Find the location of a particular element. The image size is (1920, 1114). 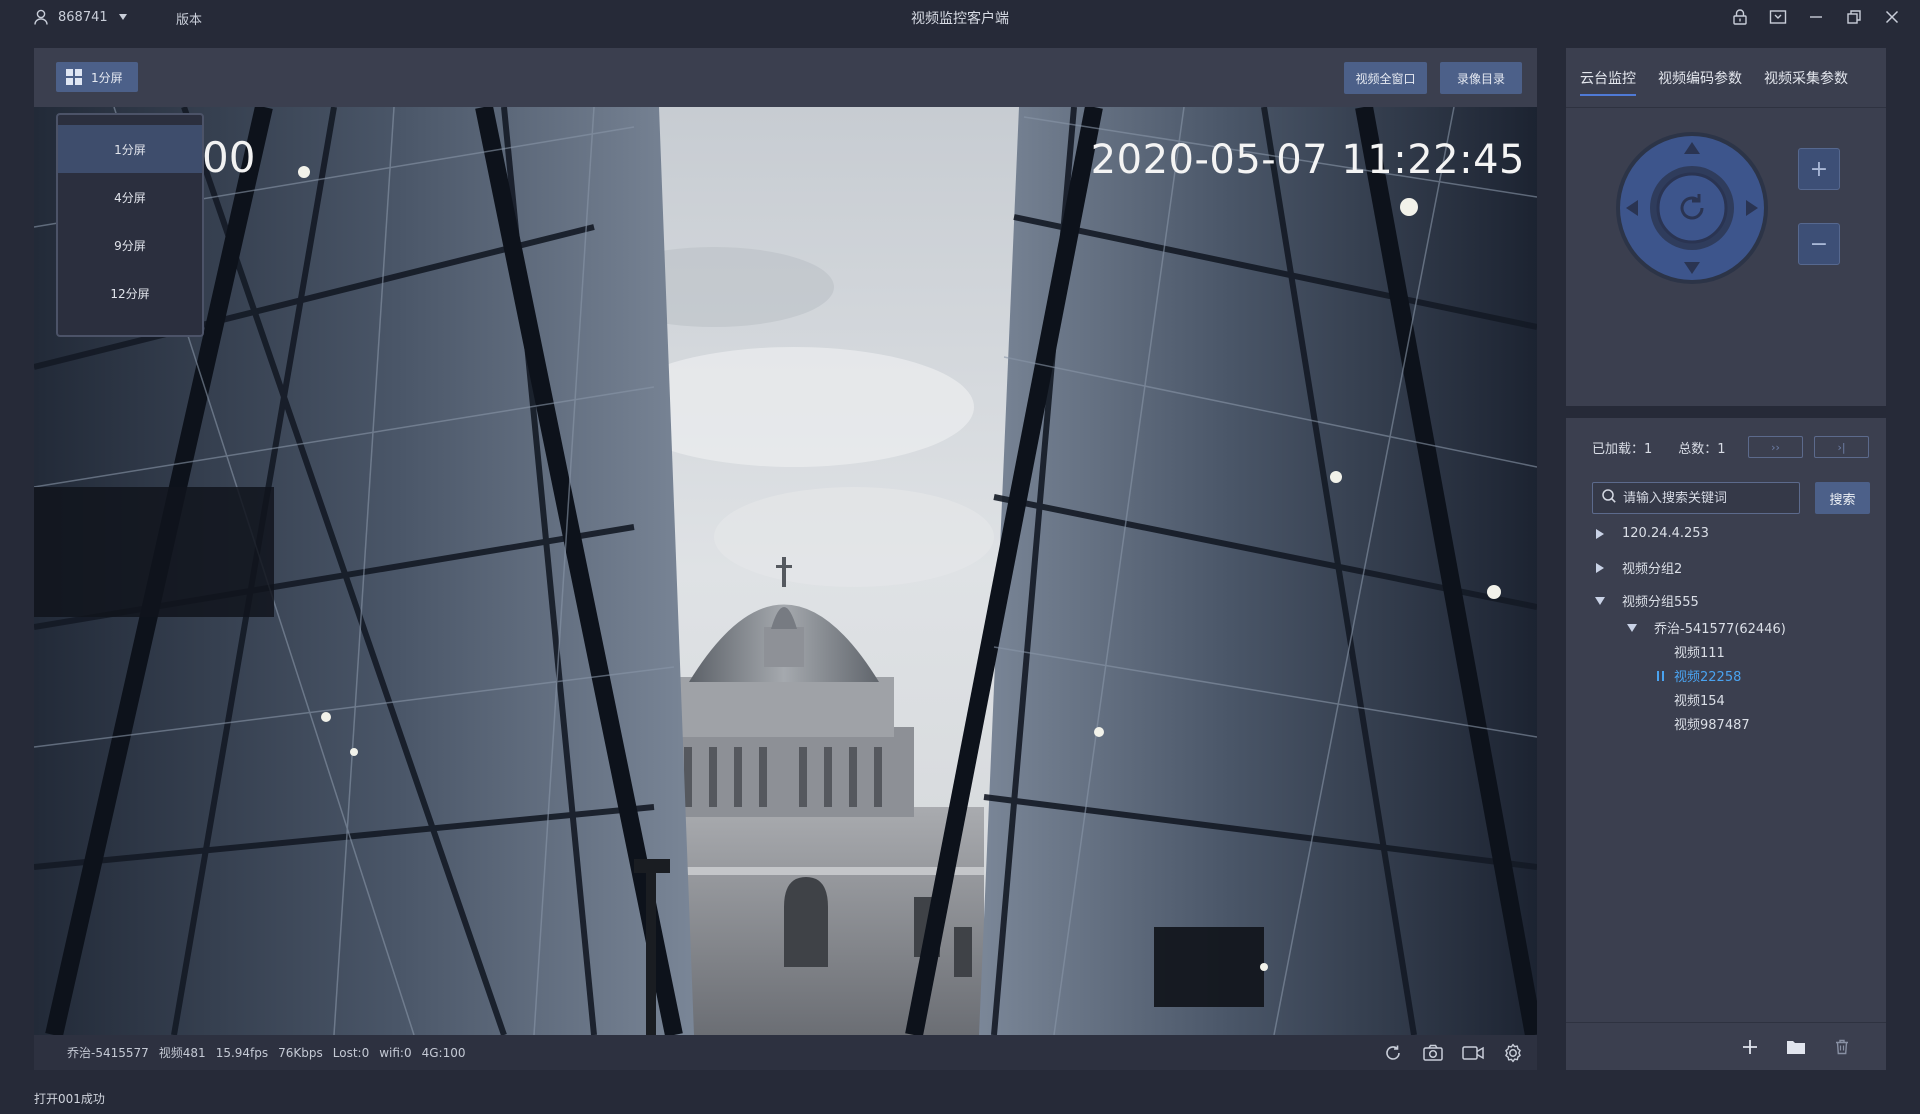

tree-node-video-154: 视频154 is located at coordinates (1699, 699).